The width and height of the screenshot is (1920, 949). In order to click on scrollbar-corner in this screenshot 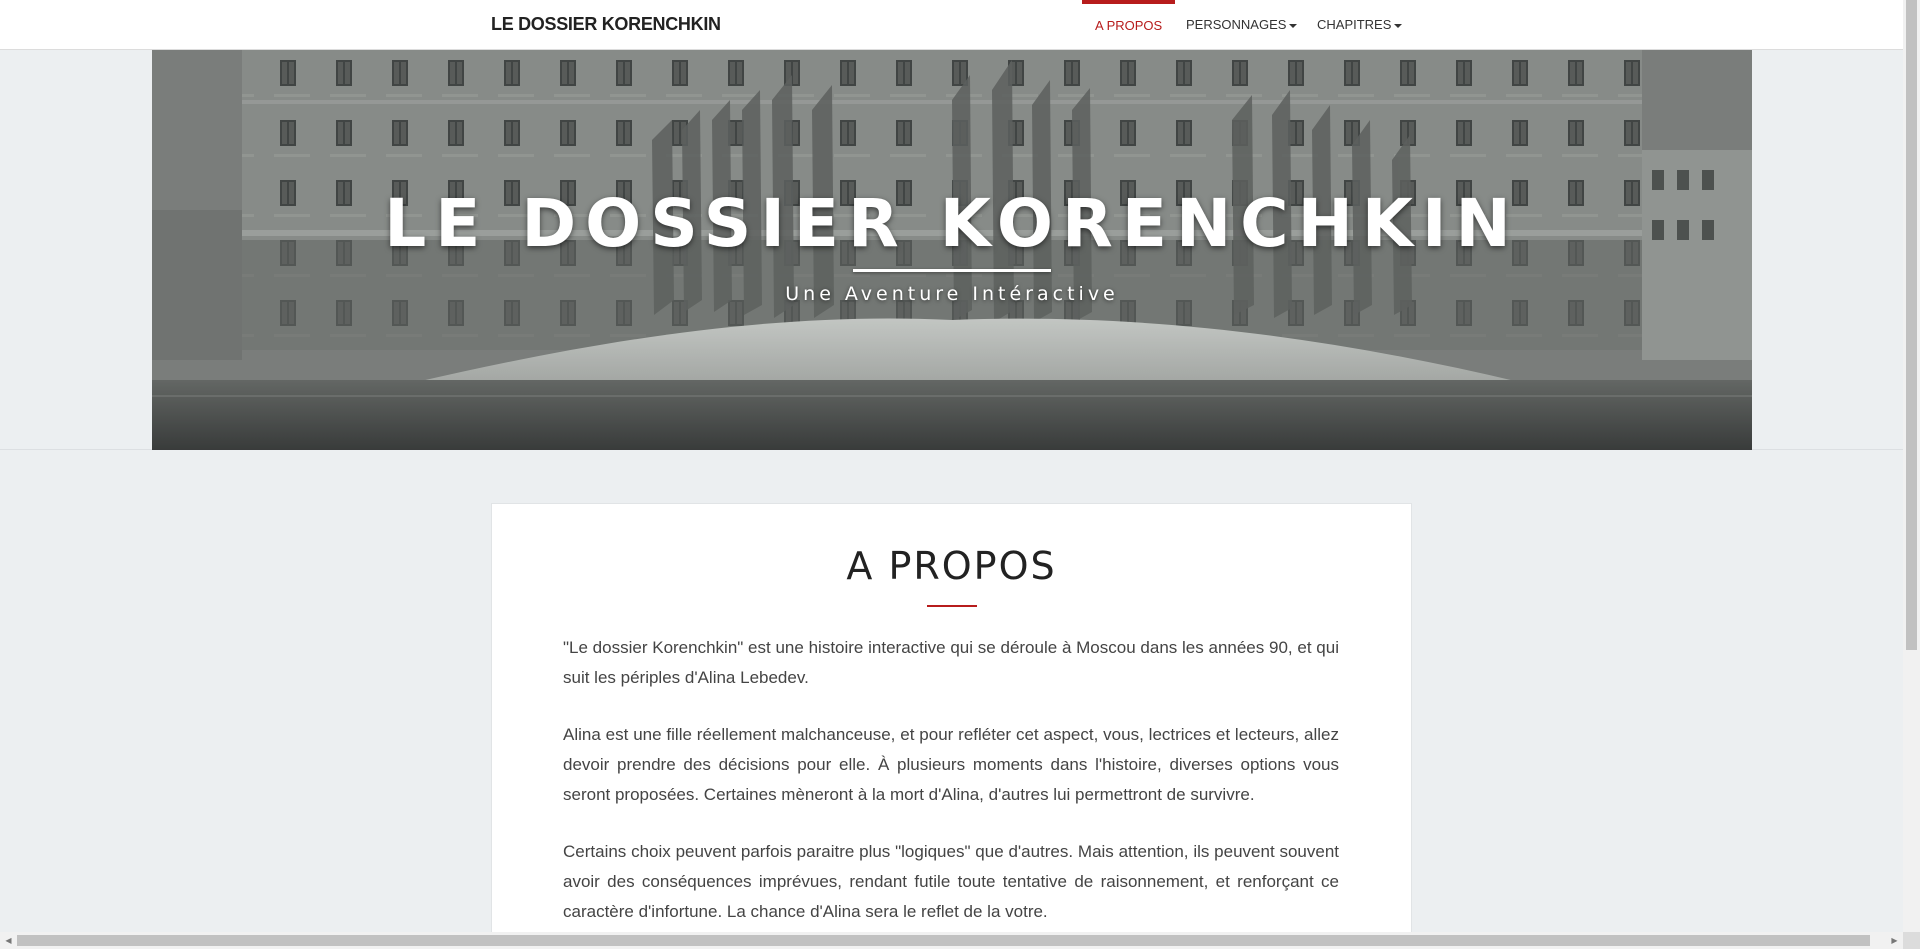, I will do `click(1911, 940)`.